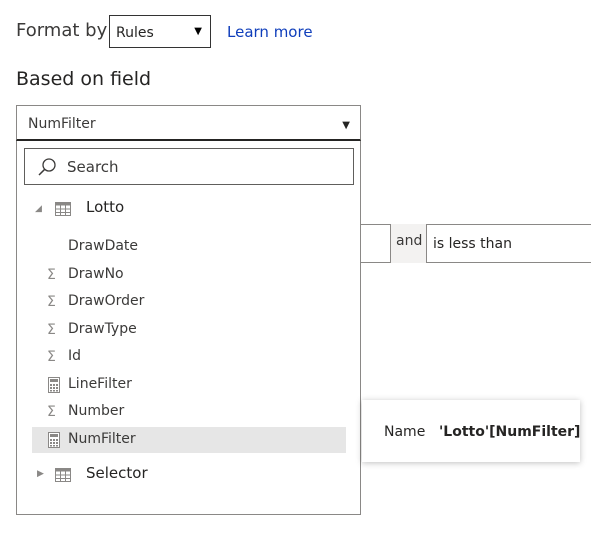 The width and height of the screenshot is (591, 544). What do you see at coordinates (102, 329) in the screenshot?
I see `field-item-label: DrawType` at bounding box center [102, 329].